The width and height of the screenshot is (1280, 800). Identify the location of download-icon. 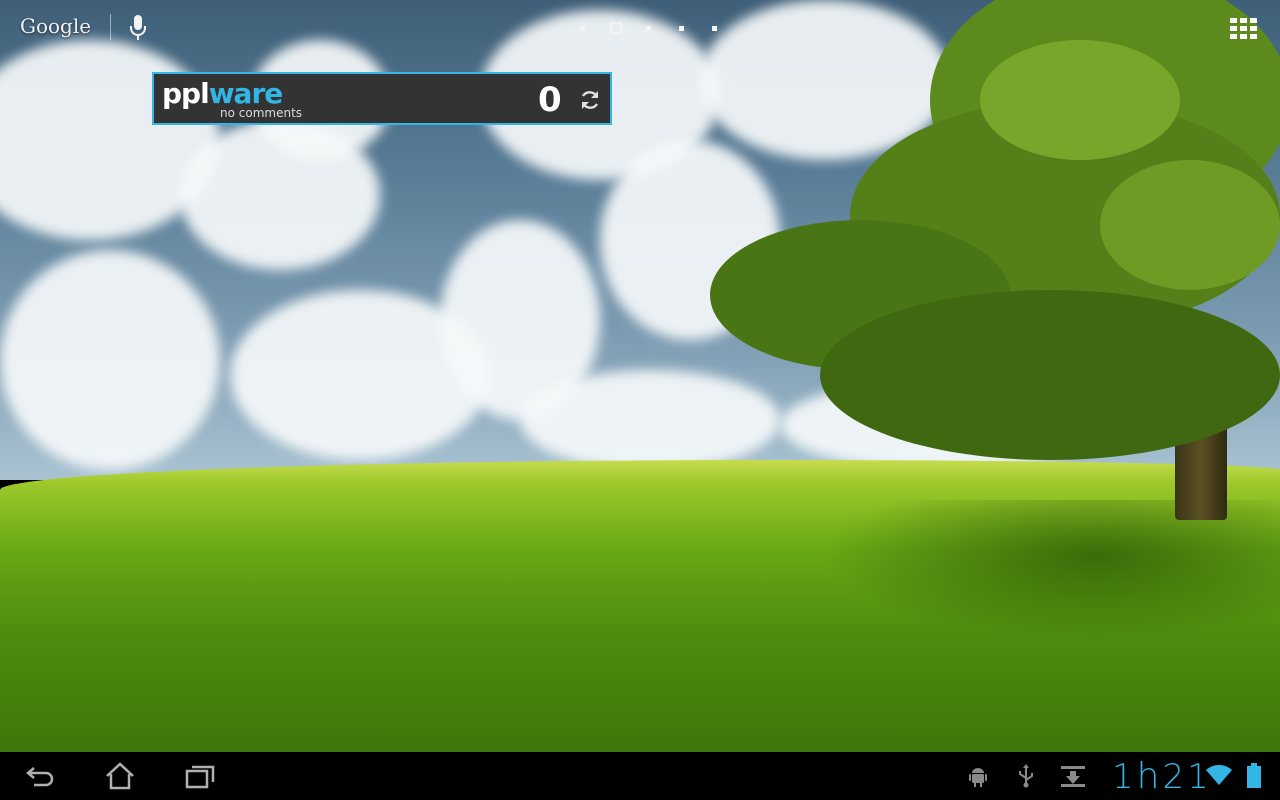
(1073, 776).